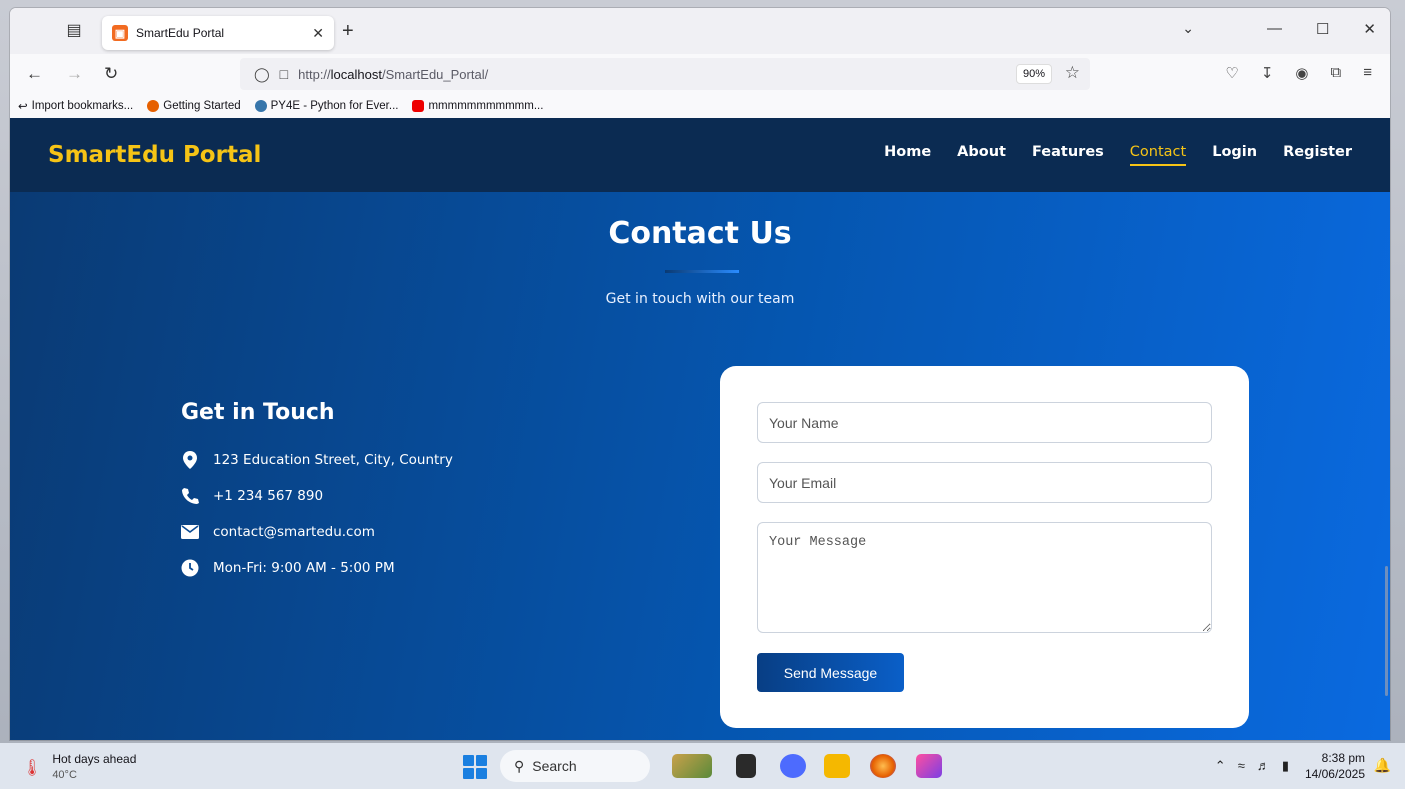 Image resolution: width=1405 pixels, height=789 pixels. Describe the element at coordinates (984, 482) in the screenshot. I see `email-input` at that location.